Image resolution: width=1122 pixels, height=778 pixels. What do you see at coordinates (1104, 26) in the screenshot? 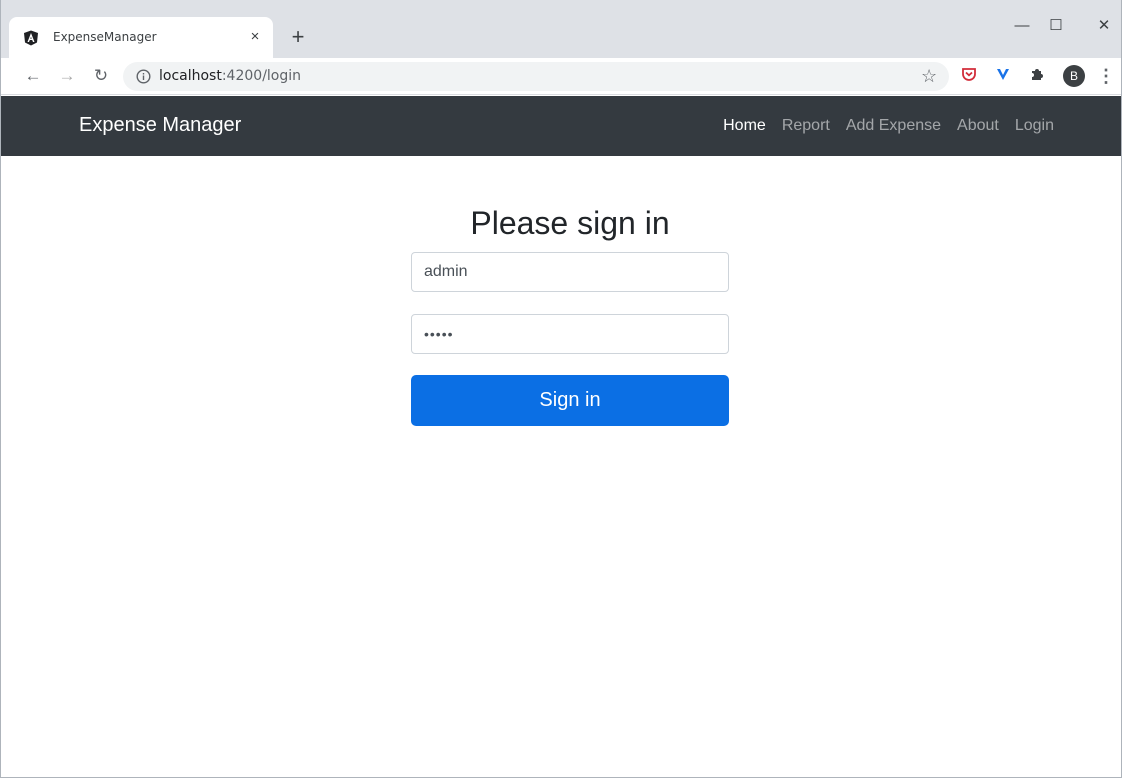
I see `close-window-icon: ✕` at bounding box center [1104, 26].